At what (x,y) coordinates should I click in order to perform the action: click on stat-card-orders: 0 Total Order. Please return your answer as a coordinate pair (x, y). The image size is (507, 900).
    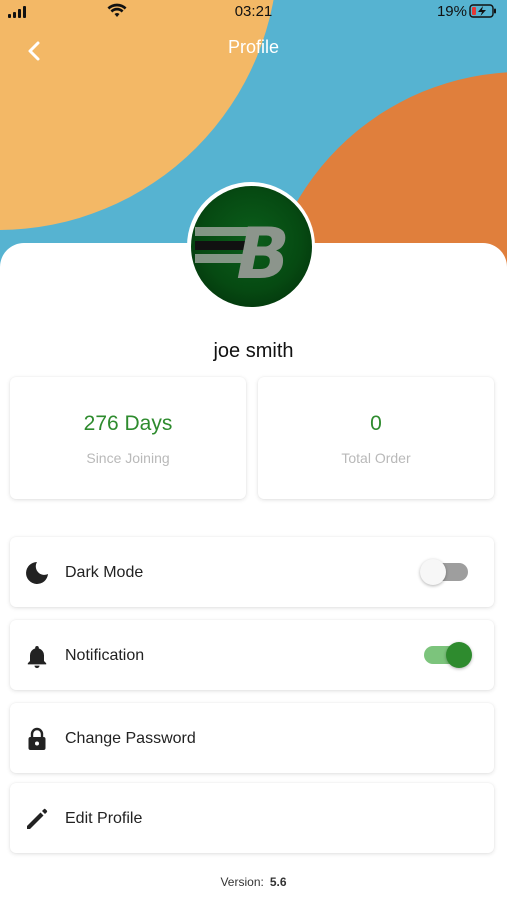
    Looking at the image, I should click on (376, 438).